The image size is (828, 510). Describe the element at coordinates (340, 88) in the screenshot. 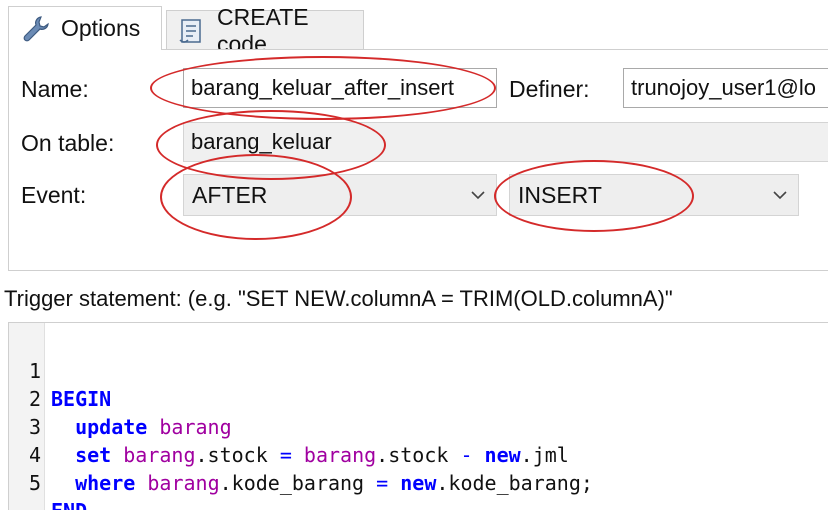

I see `trigger-name-input: barang_keluar_after_insert` at that location.